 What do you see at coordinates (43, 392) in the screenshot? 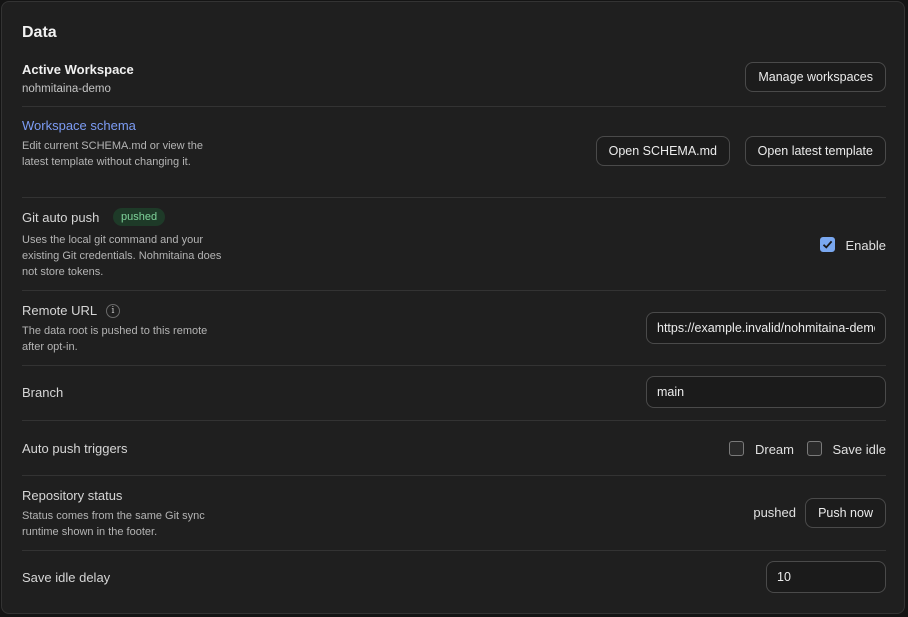
I see `branch-label: Branch` at bounding box center [43, 392].